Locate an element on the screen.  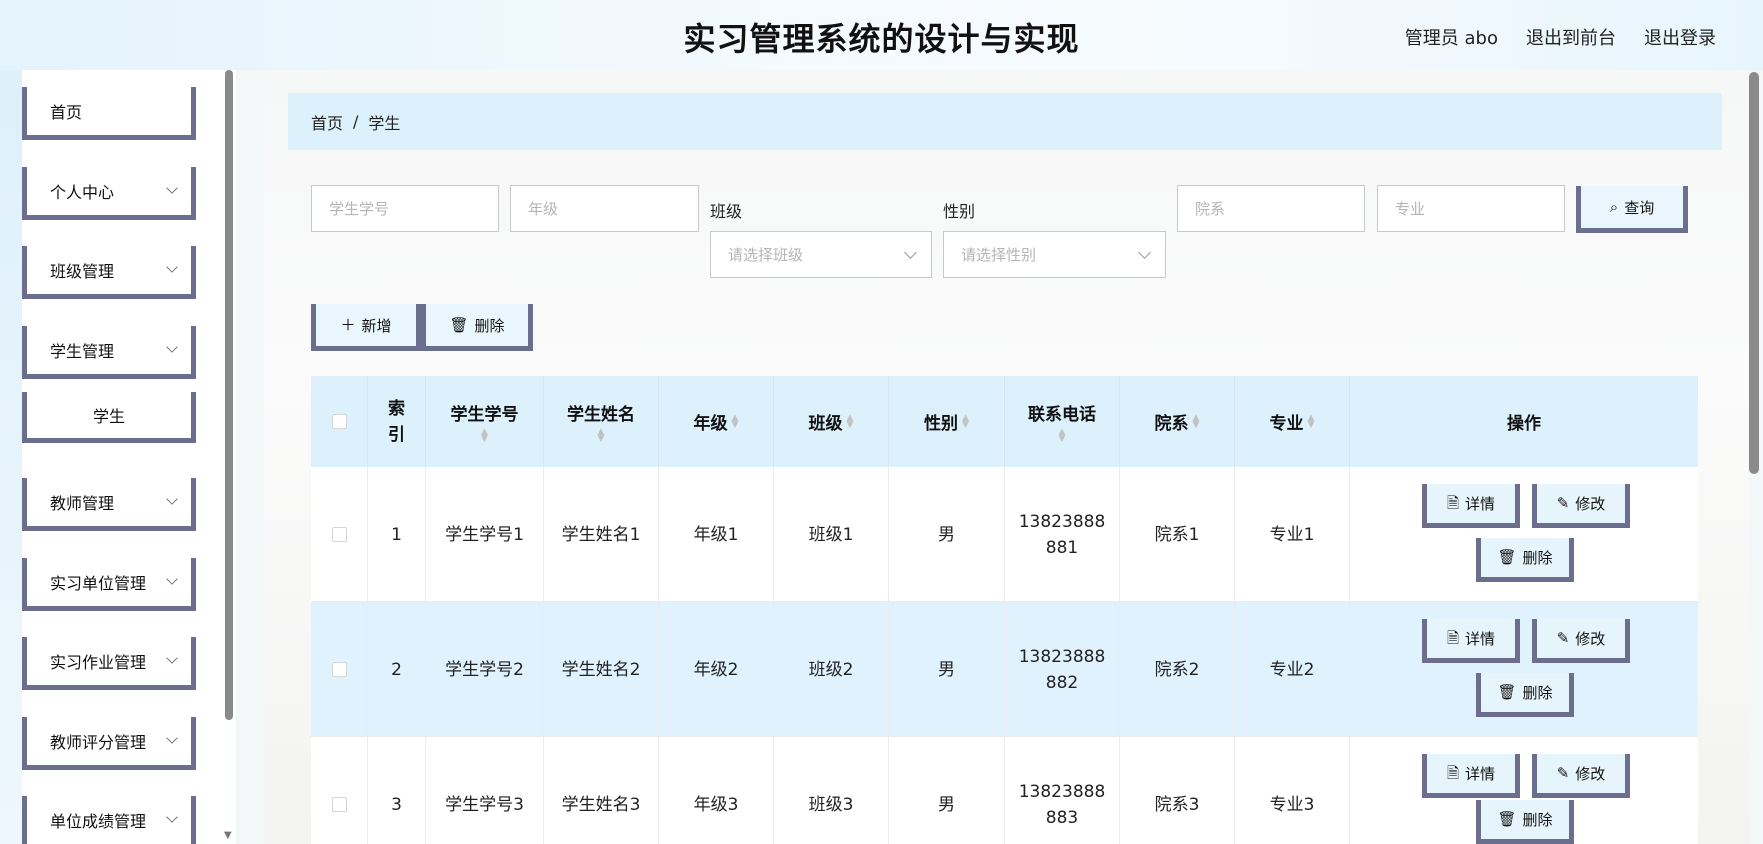
sidebar-item-class-management: 班级管理 is located at coordinates (109, 272).